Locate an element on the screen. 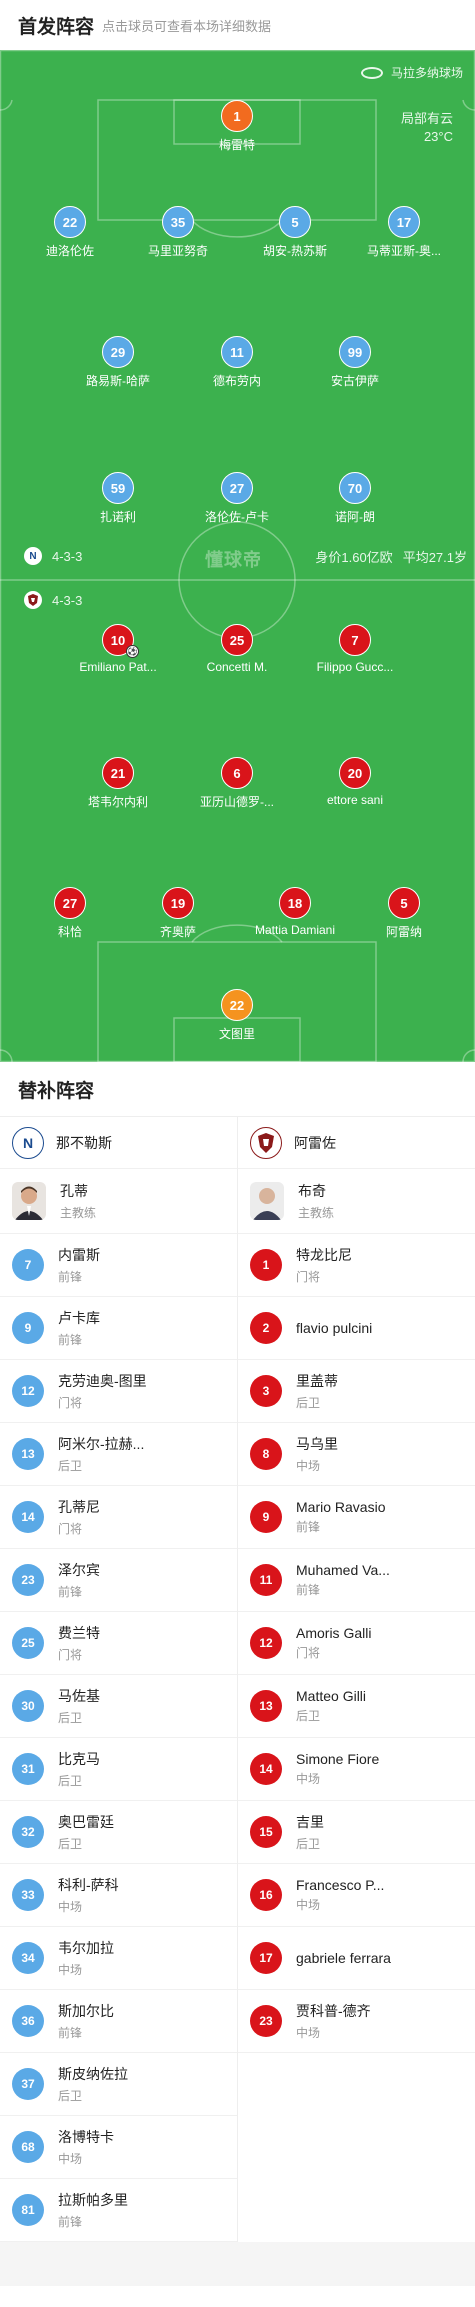  home-sub-row: 25 费兰特 门将 is located at coordinates (118, 1643).